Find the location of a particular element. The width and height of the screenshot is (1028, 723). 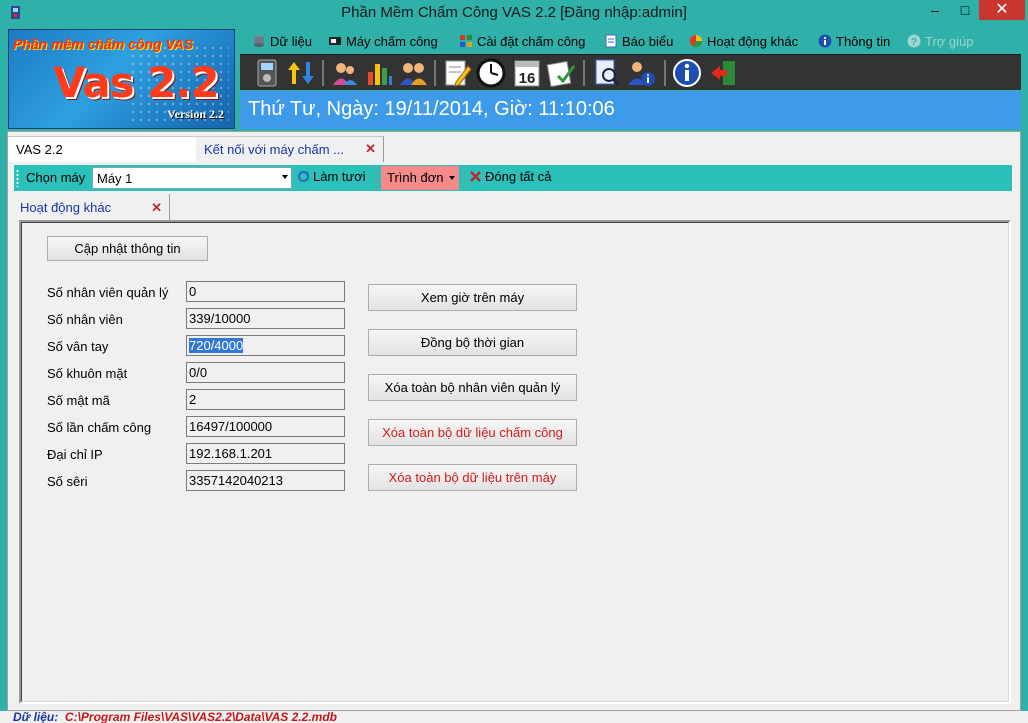

report-icon is located at coordinates (611, 41).